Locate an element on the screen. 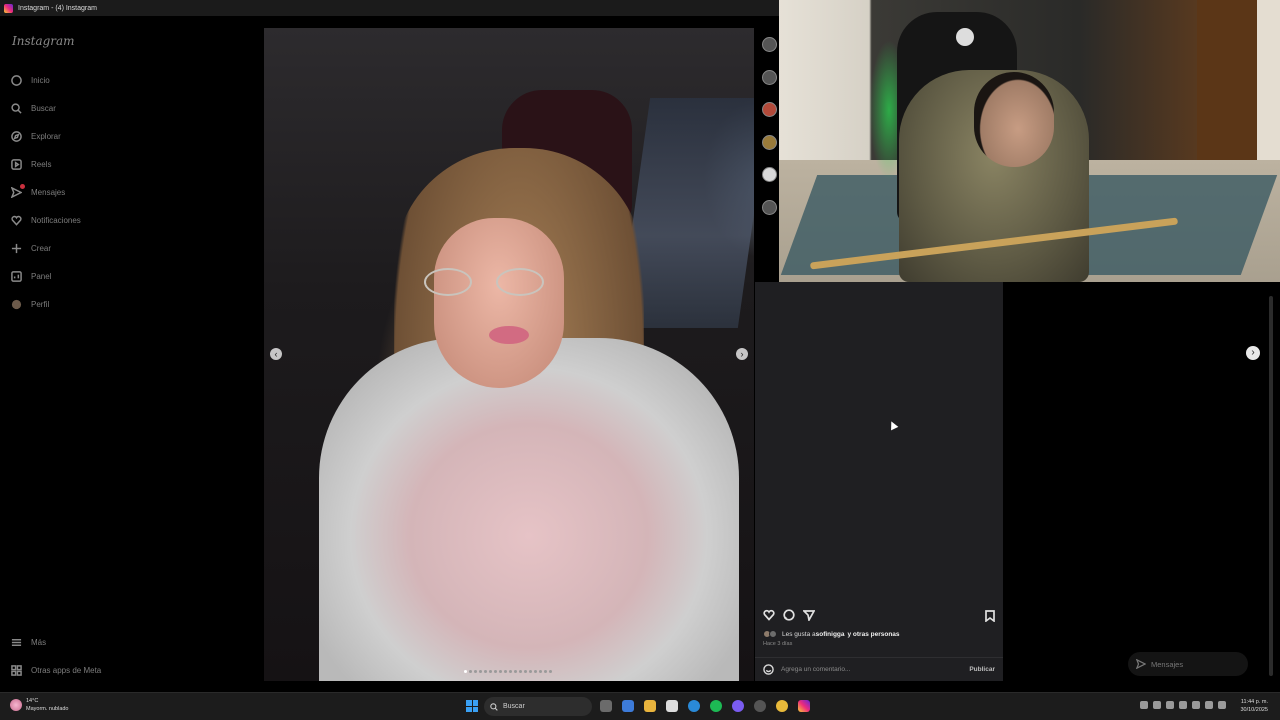 The width and height of the screenshot is (1280, 720). photo-face is located at coordinates (499, 303).